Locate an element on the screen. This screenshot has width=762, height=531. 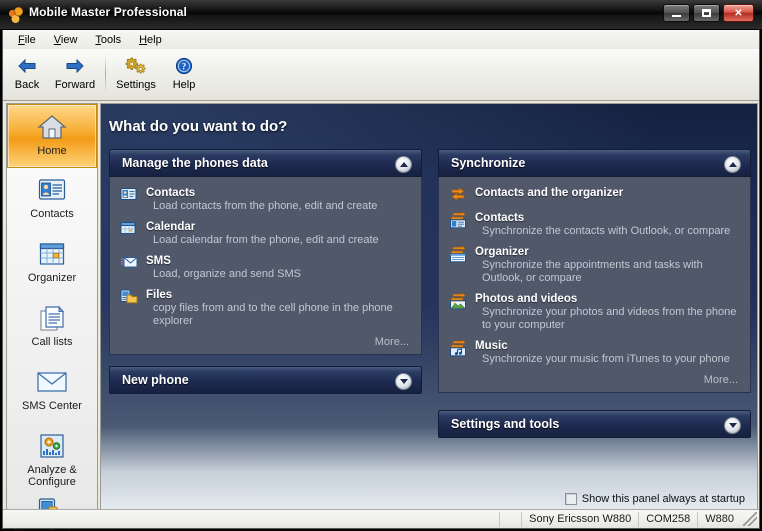
close-button: ✕ is located at coordinates (738, 13).